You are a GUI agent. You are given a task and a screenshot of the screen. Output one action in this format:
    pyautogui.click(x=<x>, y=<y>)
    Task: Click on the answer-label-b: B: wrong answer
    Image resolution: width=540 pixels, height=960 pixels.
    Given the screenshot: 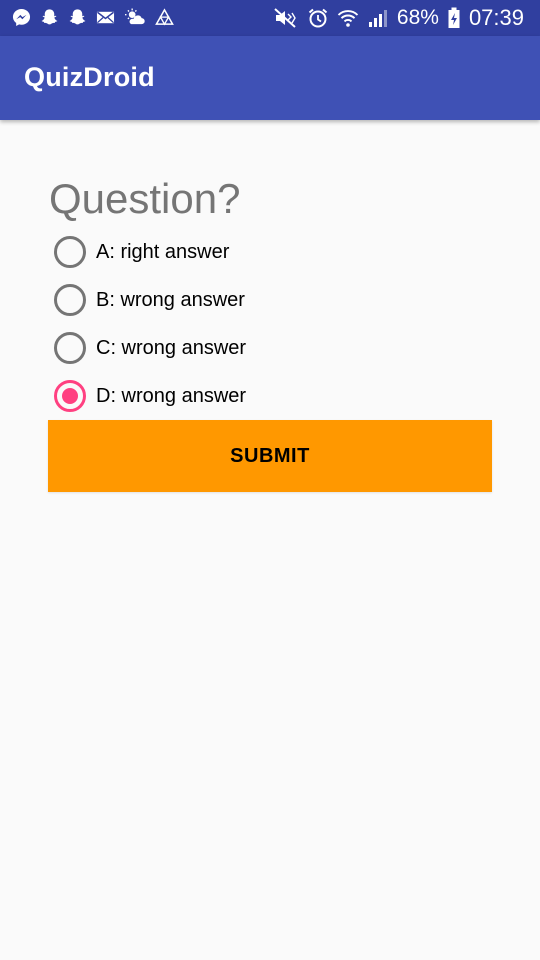 What is the action you would take?
    pyautogui.click(x=170, y=299)
    